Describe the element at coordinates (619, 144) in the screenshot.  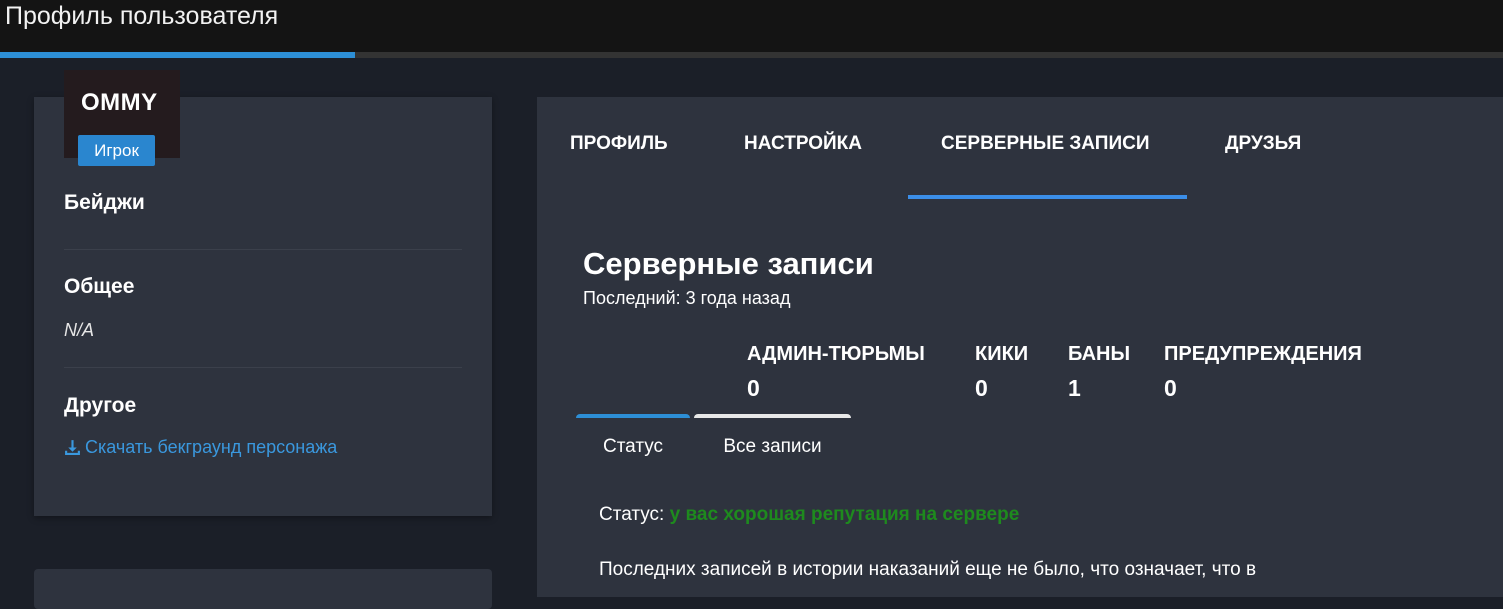
I see `tab-profile: ПРОФИЛЬ` at that location.